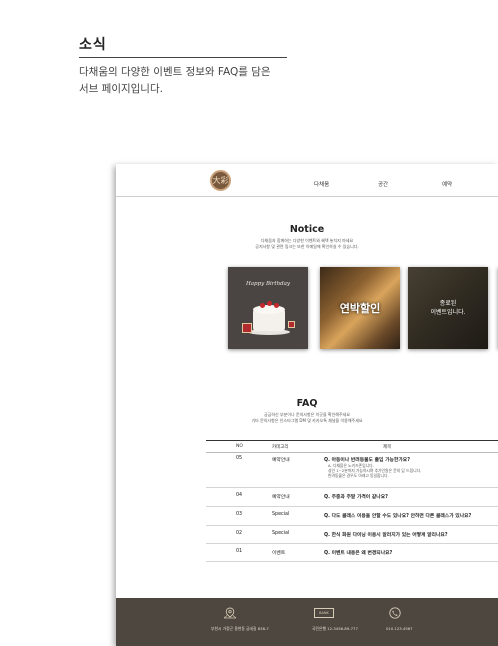  What do you see at coordinates (175, 72) in the screenshot?
I see `section-description-line1: 다채움의 다양한 이벤트 정보와 FAQ를 담은` at bounding box center [175, 72].